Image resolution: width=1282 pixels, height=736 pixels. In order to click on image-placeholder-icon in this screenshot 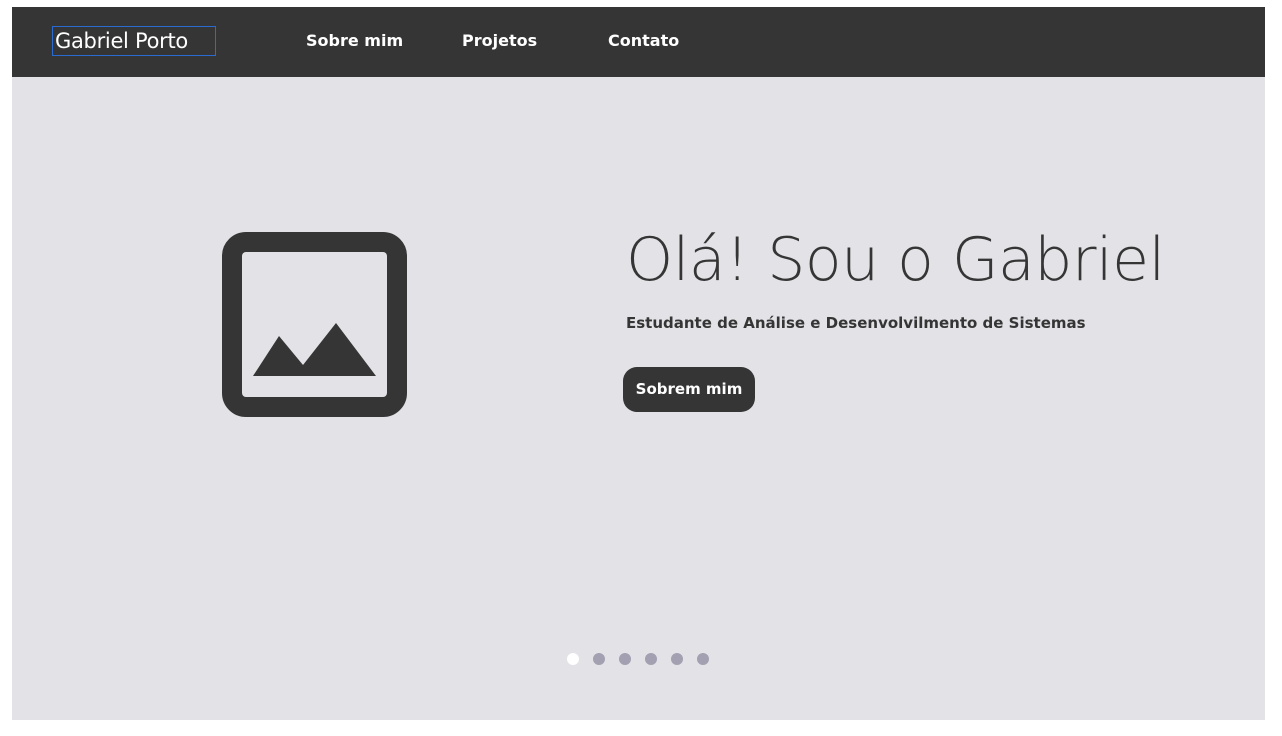, I will do `click(314, 324)`.